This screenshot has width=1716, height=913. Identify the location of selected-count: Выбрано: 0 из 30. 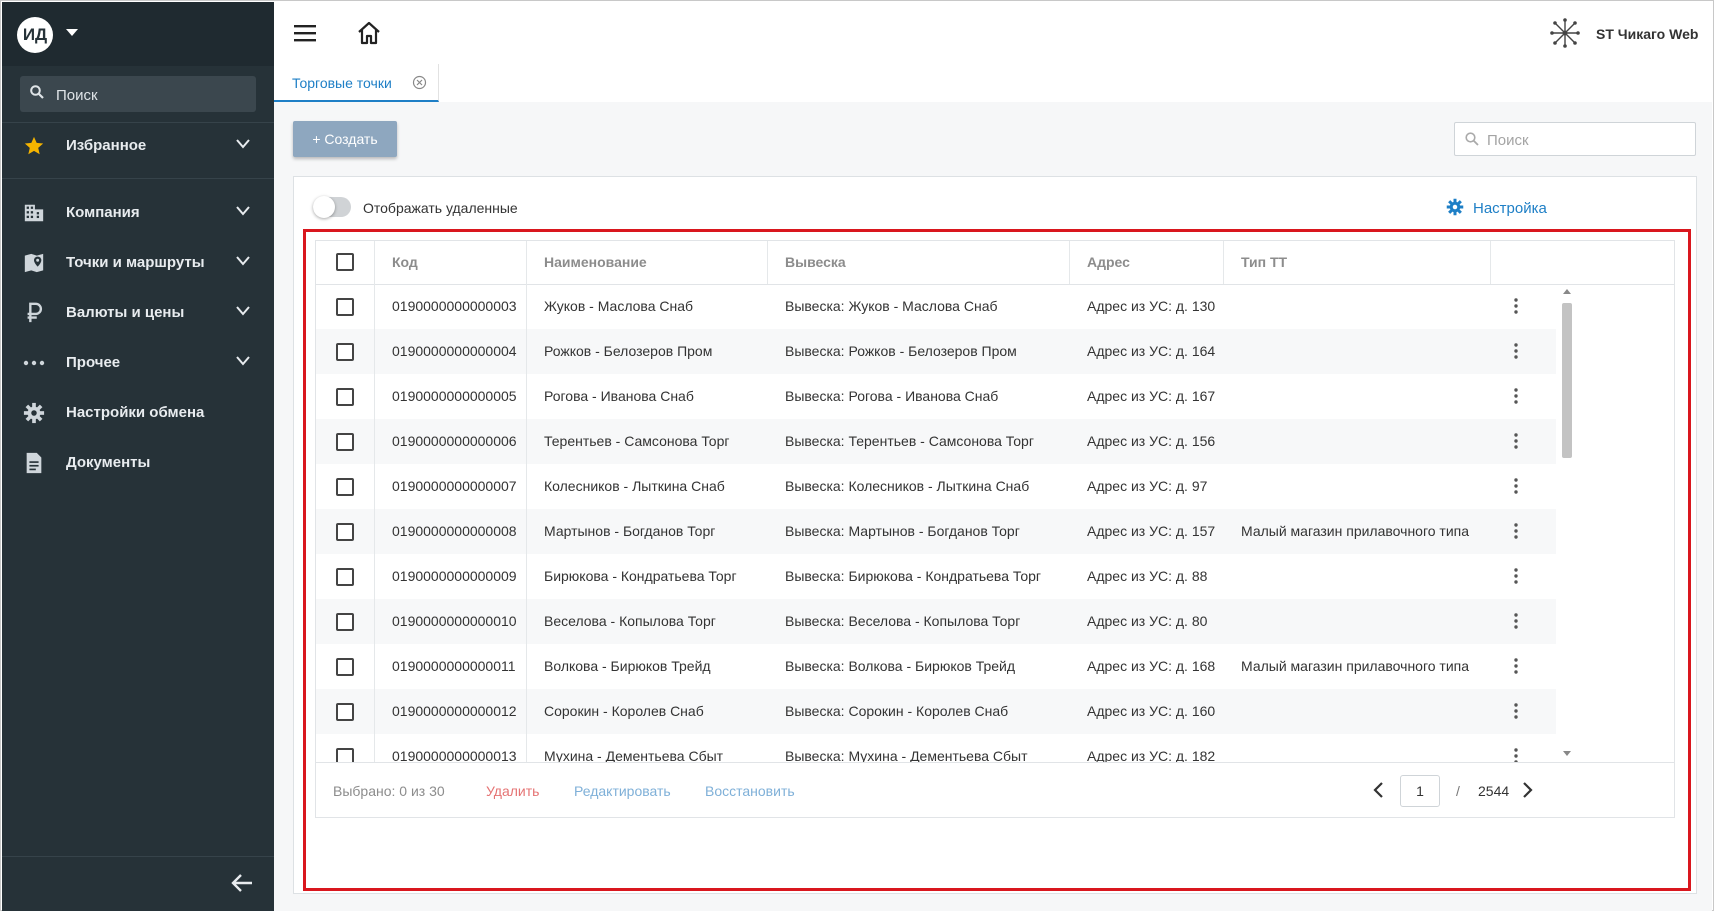
(389, 791).